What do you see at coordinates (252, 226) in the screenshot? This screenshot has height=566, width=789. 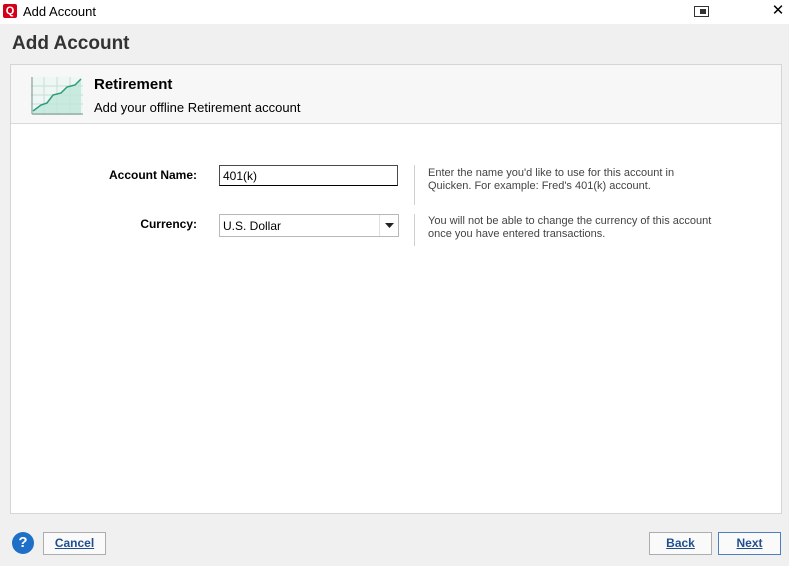 I see `currency-selected-value: U.S. Dollar` at bounding box center [252, 226].